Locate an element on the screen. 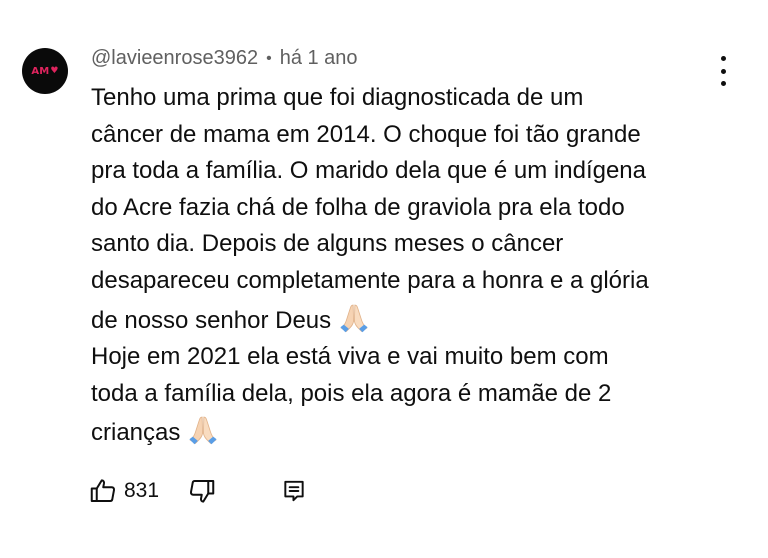 The image size is (768, 558). comment-line-with-emoji: de nosso senhor Deus is located at coordinates (416, 320).